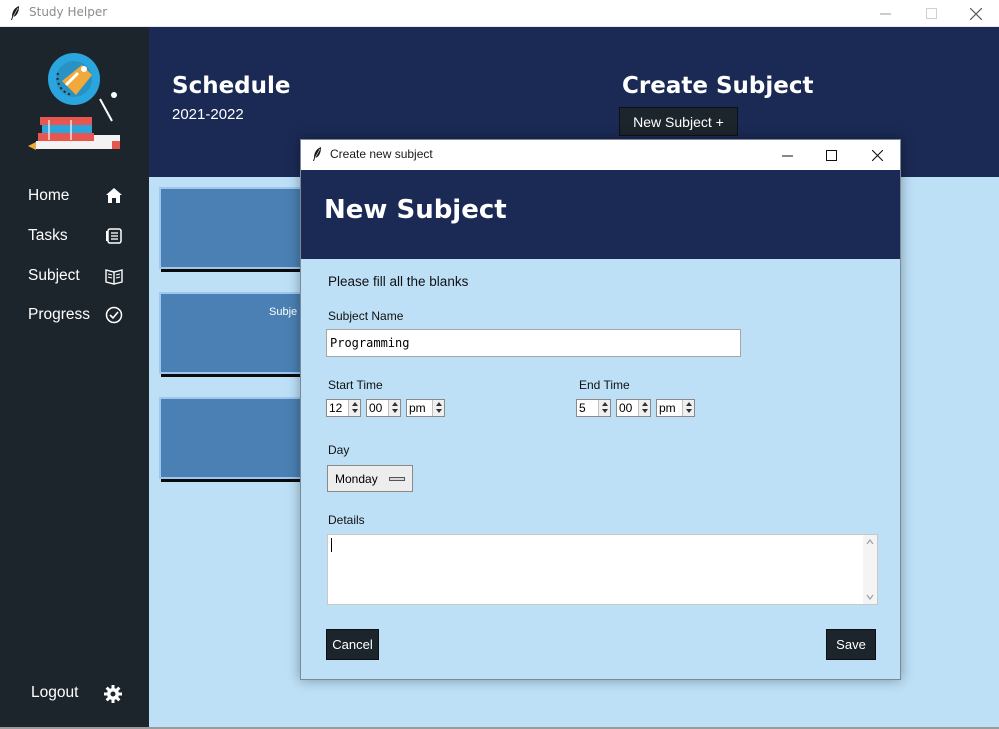 This screenshot has height=729, width=999. Describe the element at coordinates (602, 569) in the screenshot. I see `details-textarea` at that location.